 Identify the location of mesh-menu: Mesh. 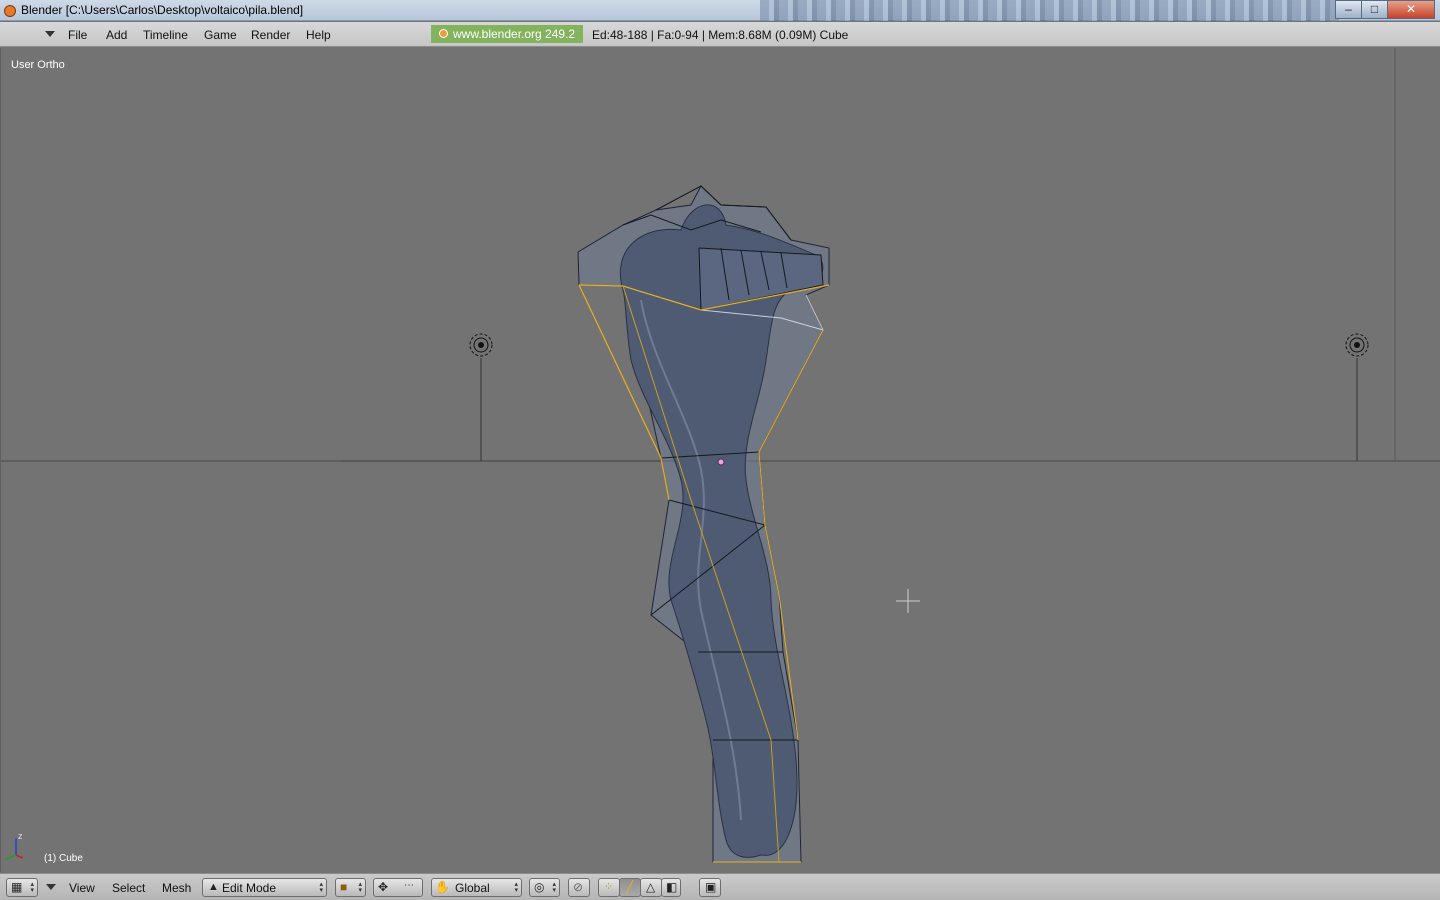
(176, 888).